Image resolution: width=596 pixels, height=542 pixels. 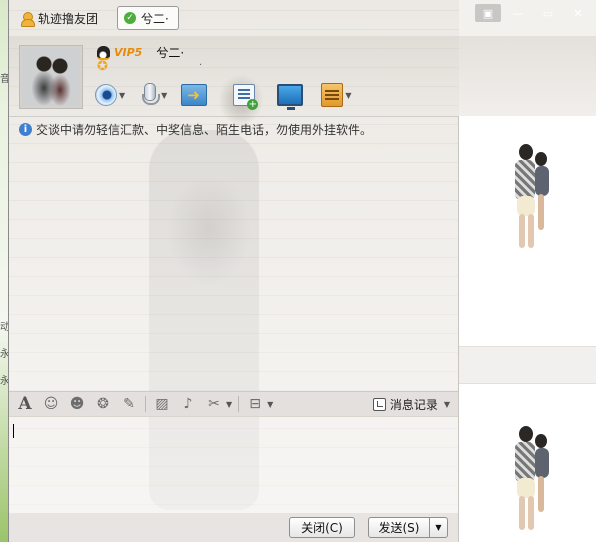 I want to click on history-label: 消息记录, so click(x=413, y=405).